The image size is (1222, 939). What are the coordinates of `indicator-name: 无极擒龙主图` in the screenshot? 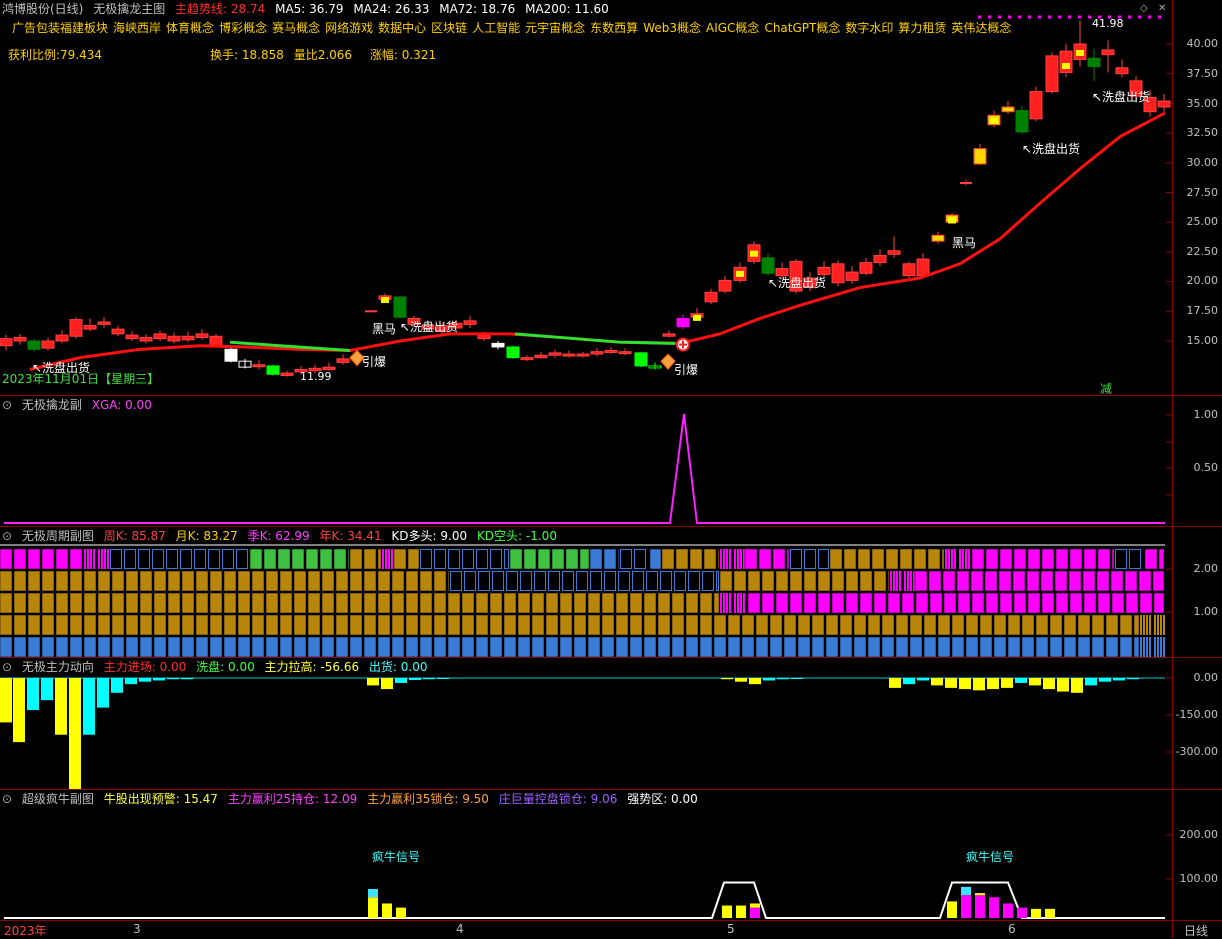 It's located at (129, 9).